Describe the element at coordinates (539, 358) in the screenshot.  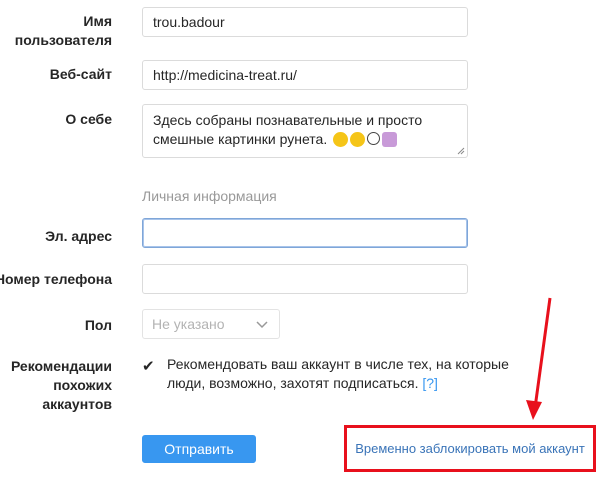
I see `red-arrow-icon` at that location.